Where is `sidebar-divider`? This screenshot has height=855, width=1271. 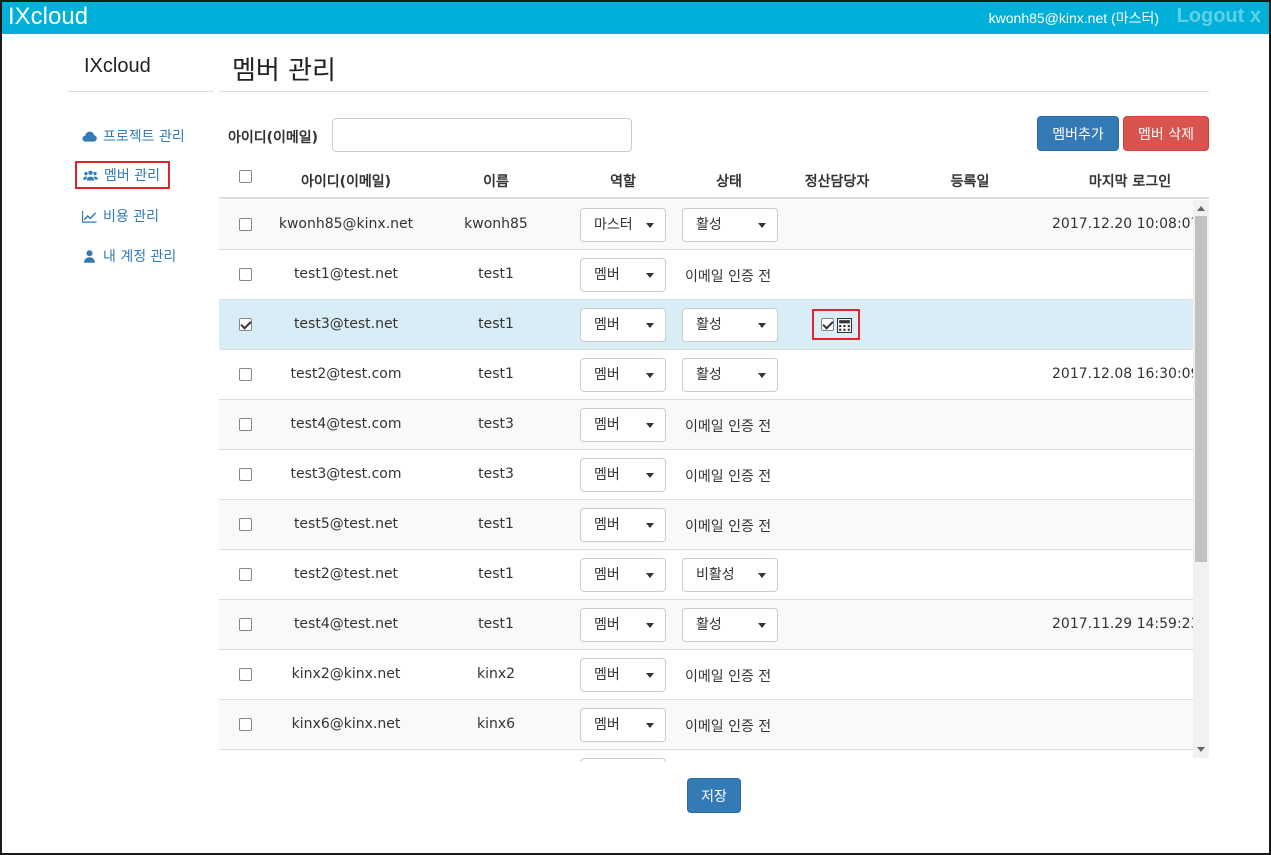
sidebar-divider is located at coordinates (141, 91).